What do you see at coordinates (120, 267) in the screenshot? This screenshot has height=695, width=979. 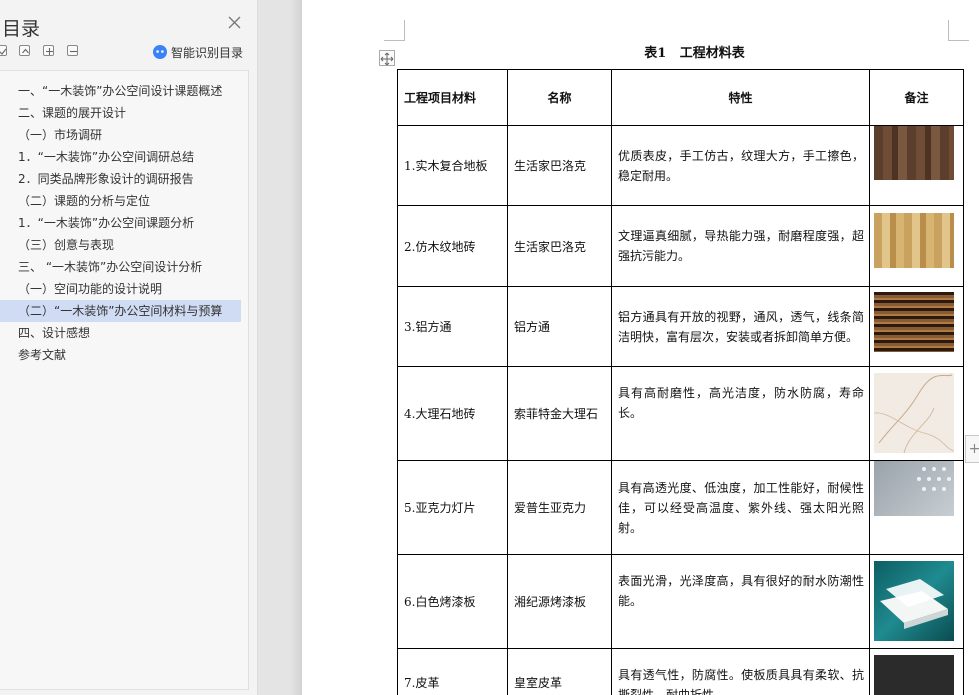 I see `toc-item: 三、 “一木装饰”办公空间设计分析` at bounding box center [120, 267].